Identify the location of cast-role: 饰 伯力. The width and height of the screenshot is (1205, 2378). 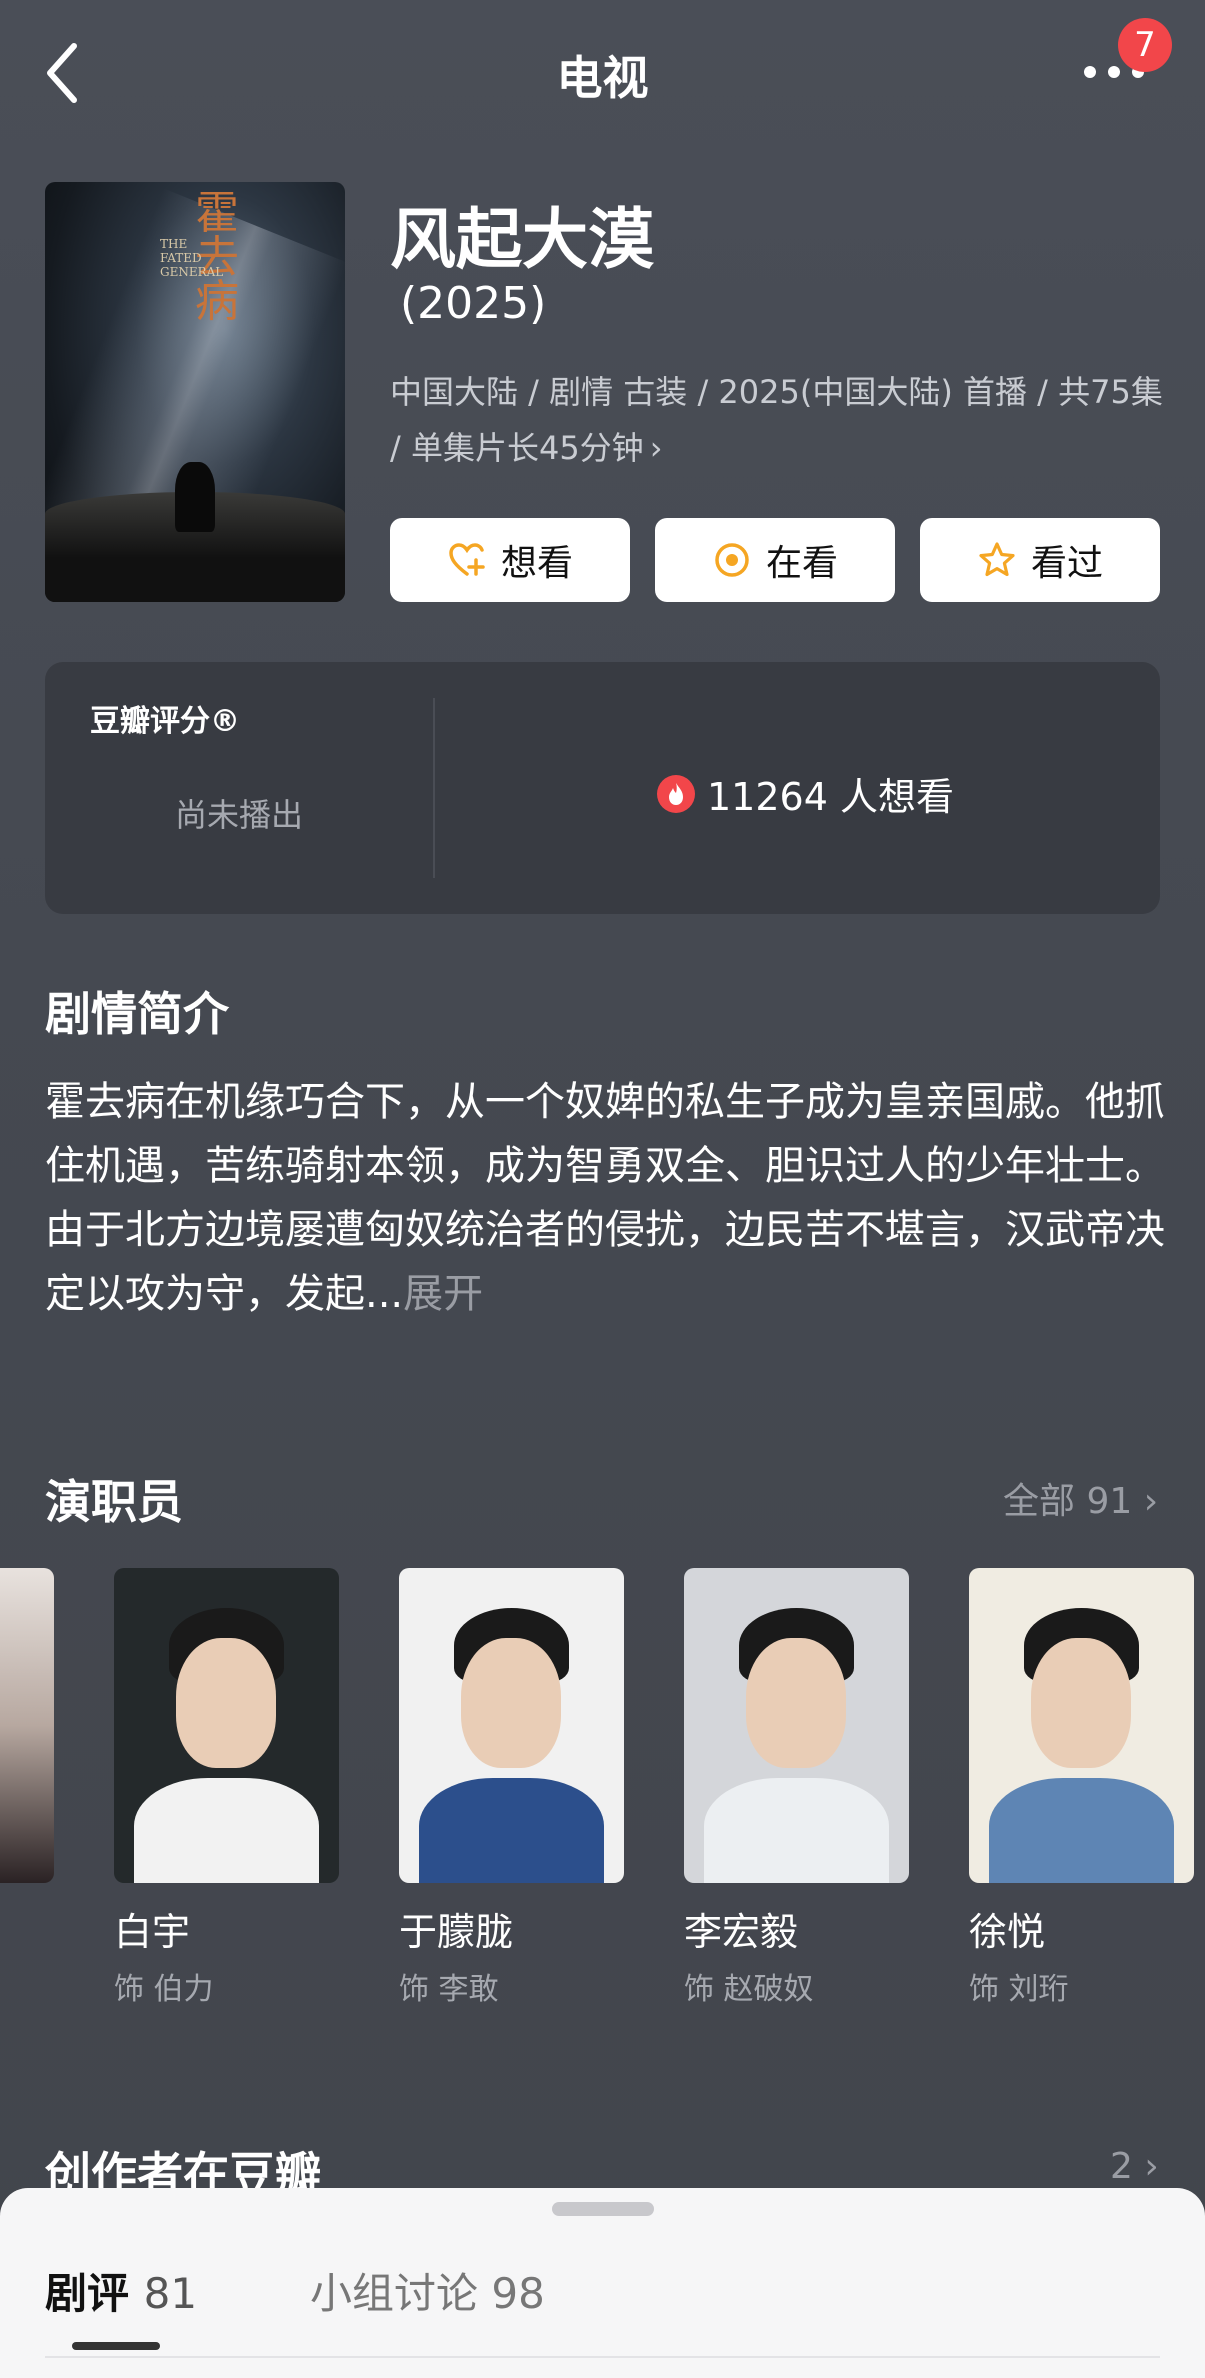
(164, 1989).